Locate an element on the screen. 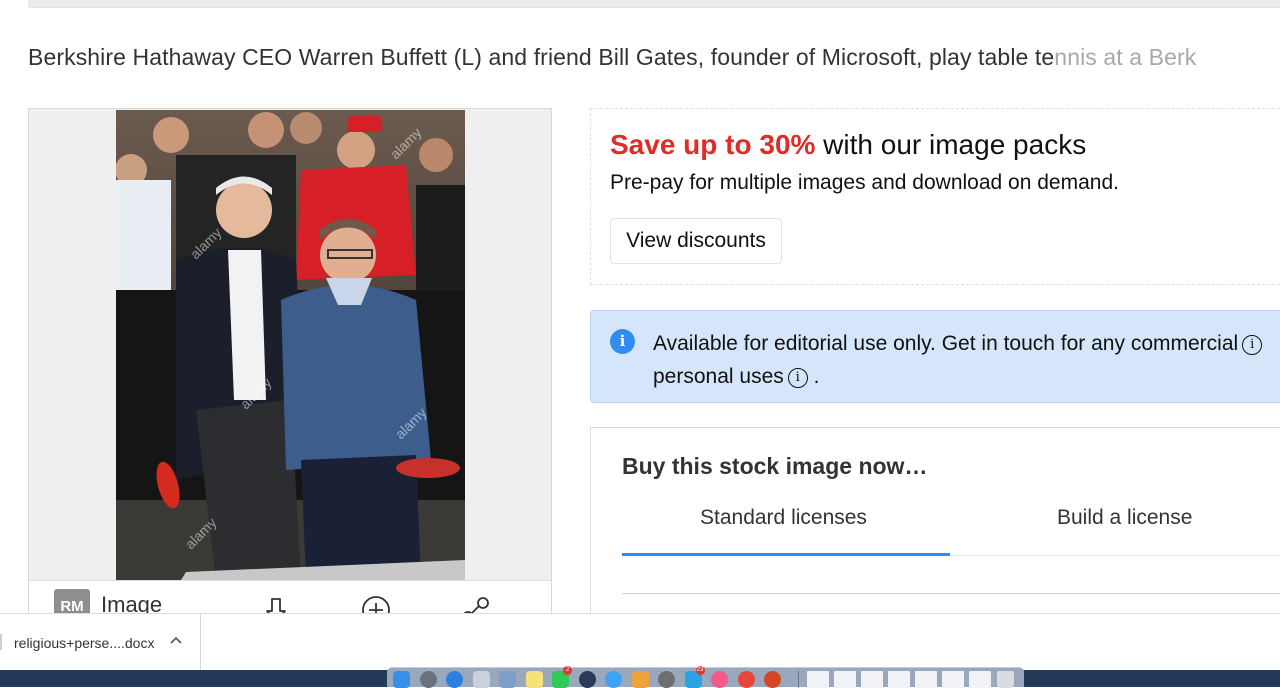 This screenshot has height=688, width=1280. tab-standard-licenses: Standard licenses is located at coordinates (783, 518).